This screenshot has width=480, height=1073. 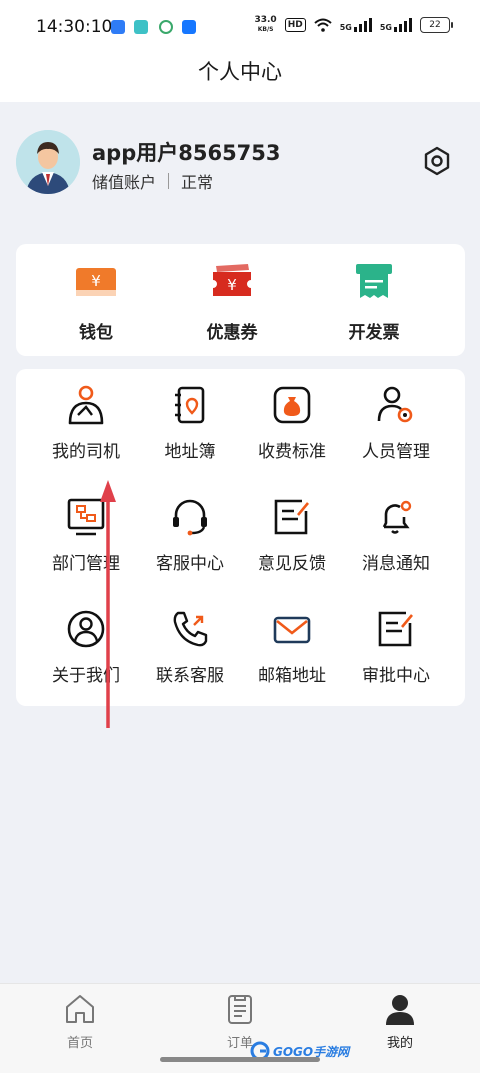 I want to click on tab-label: 首页, so click(x=79, y=1043).